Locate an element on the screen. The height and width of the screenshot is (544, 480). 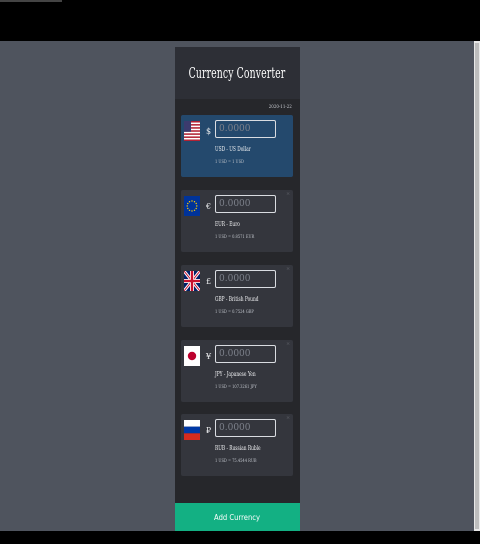
japan-flag-icon is located at coordinates (192, 356).